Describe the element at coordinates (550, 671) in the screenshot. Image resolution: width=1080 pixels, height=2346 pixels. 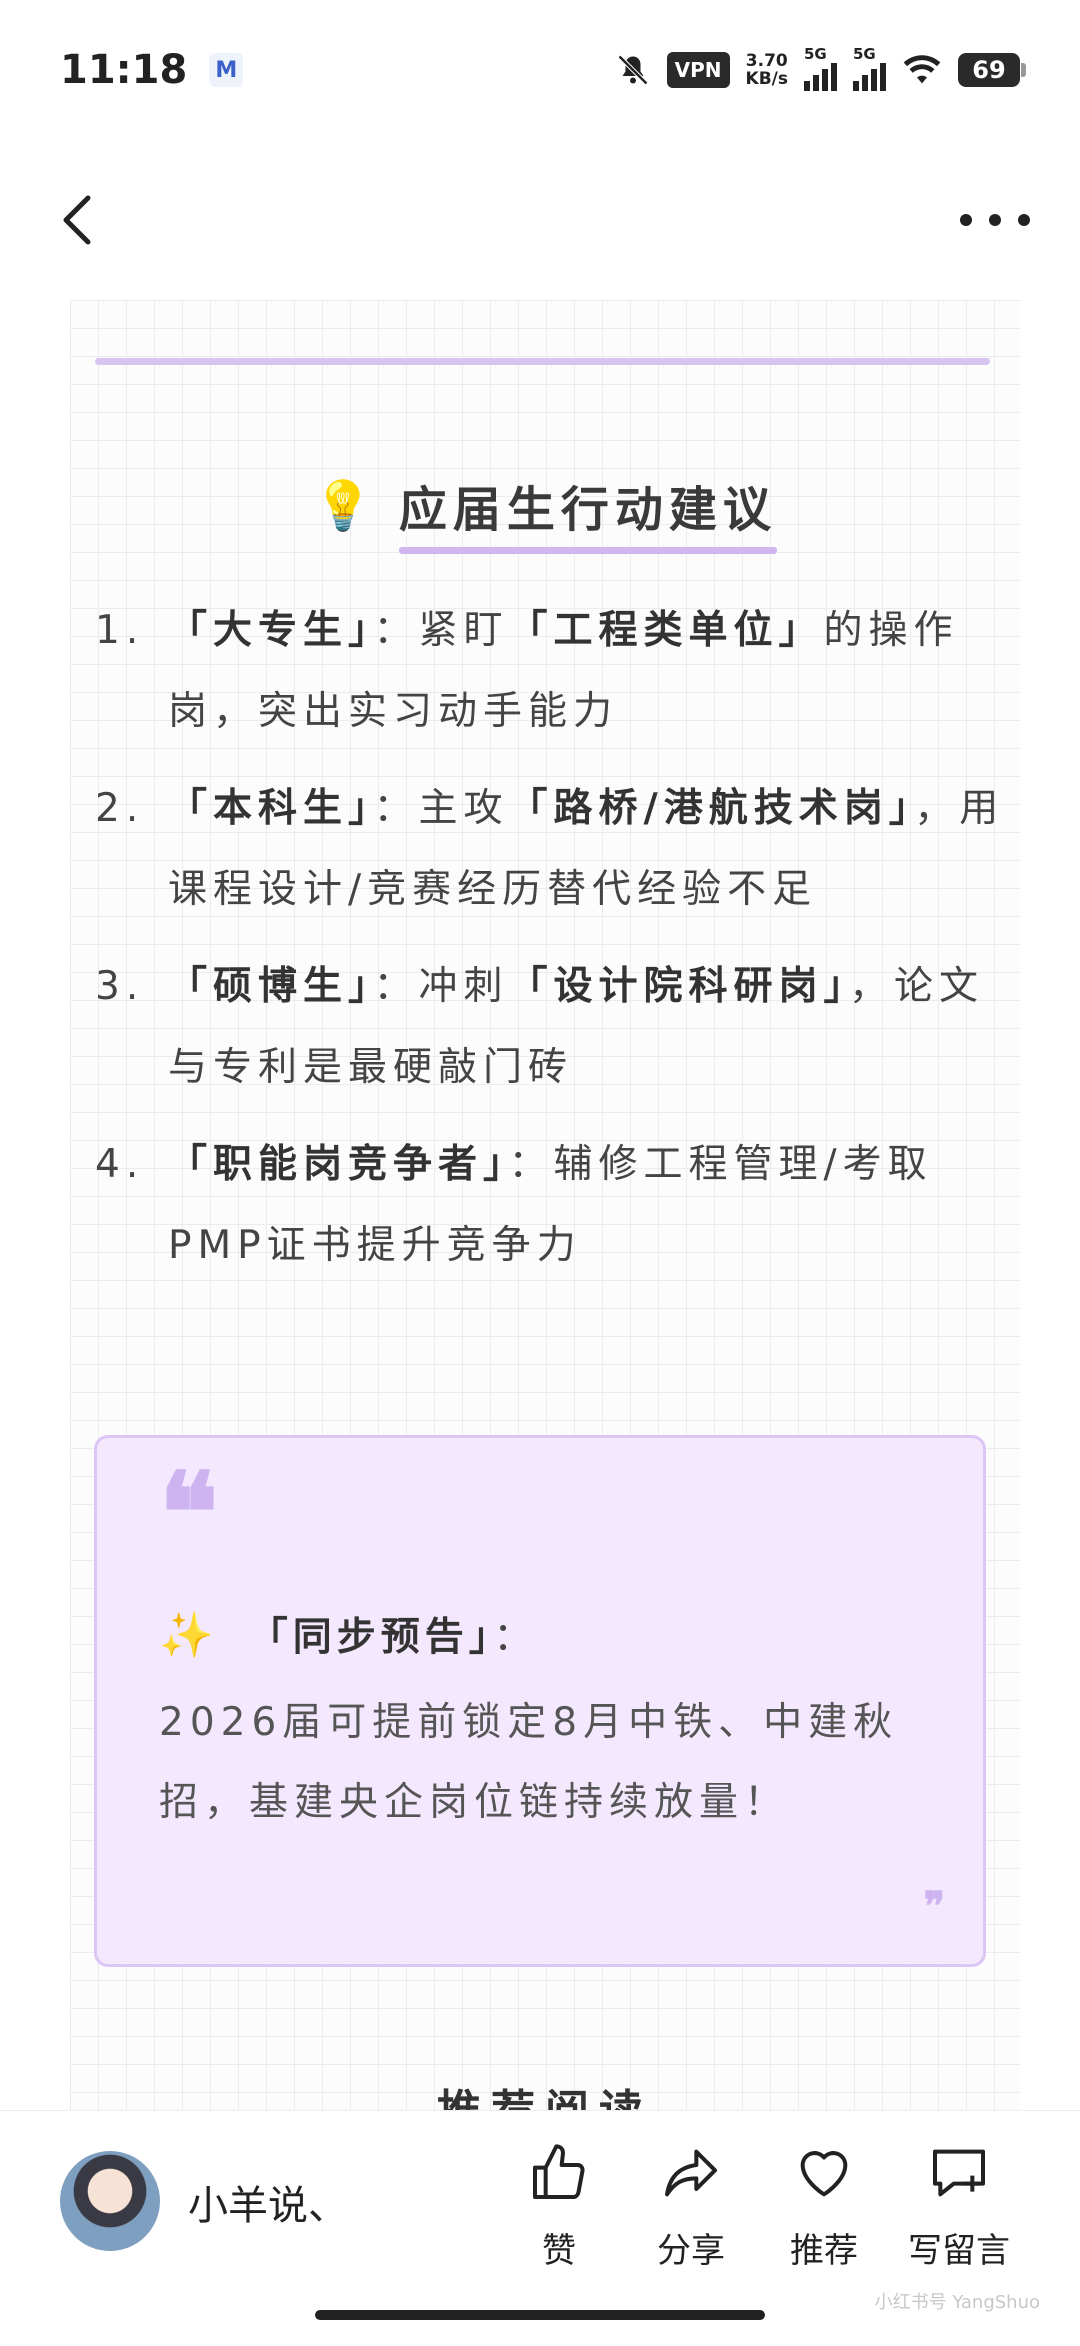
I see `list-item: 1. 「大专生」：紧盯「工程类单位」的操作岗，突出实习动手能力` at that location.